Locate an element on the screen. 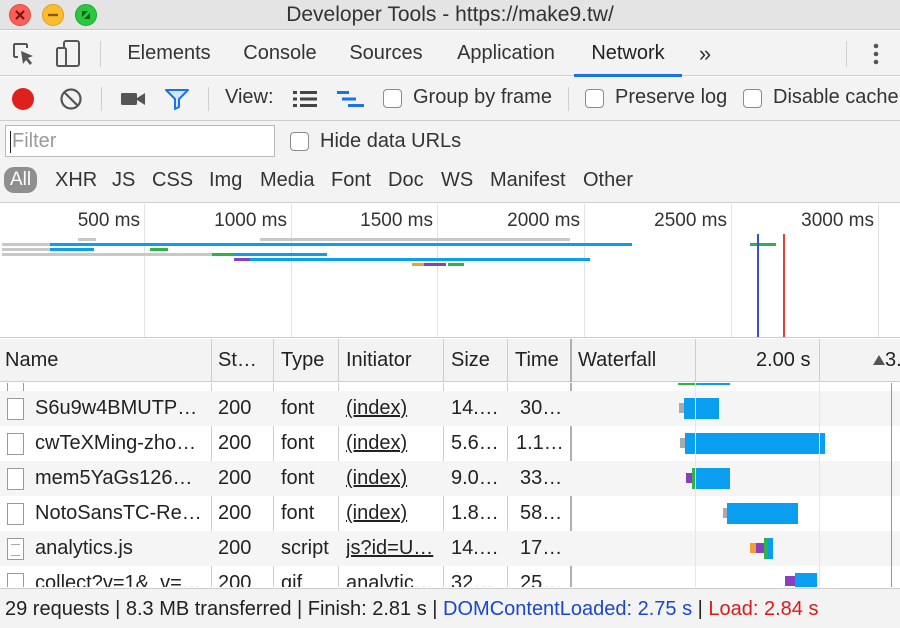 The image size is (900, 628). sort-ascending-icon is located at coordinates (879, 360).